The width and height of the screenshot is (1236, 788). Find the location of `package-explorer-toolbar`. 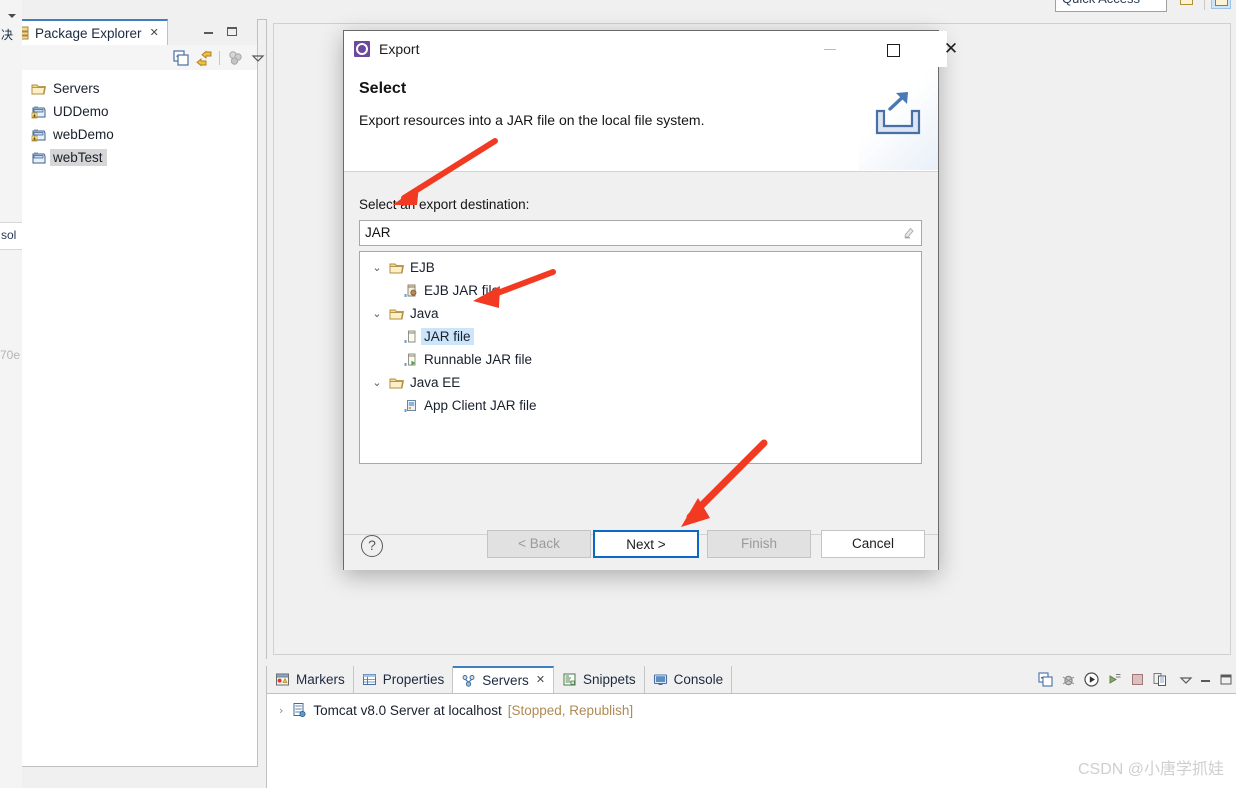

package-explorer-toolbar is located at coordinates (143, 58).